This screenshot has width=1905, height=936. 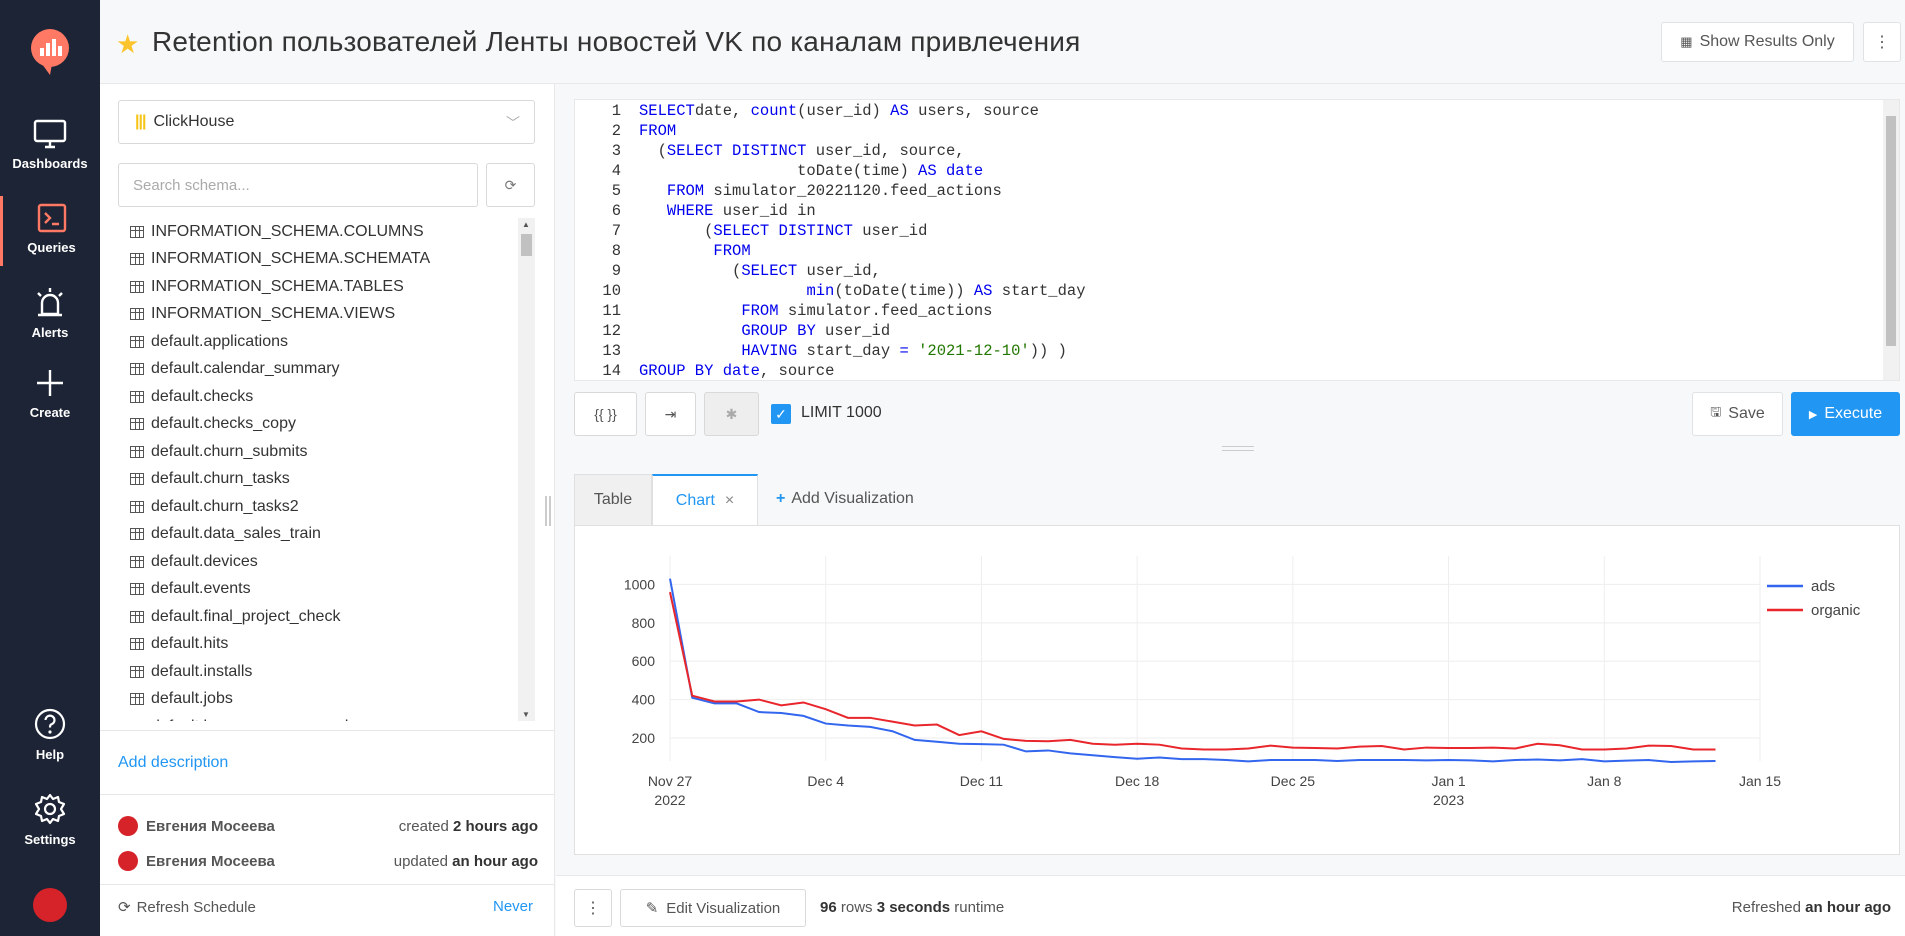 What do you see at coordinates (50, 144) in the screenshot?
I see `nav-dashboards: Dashboards` at bounding box center [50, 144].